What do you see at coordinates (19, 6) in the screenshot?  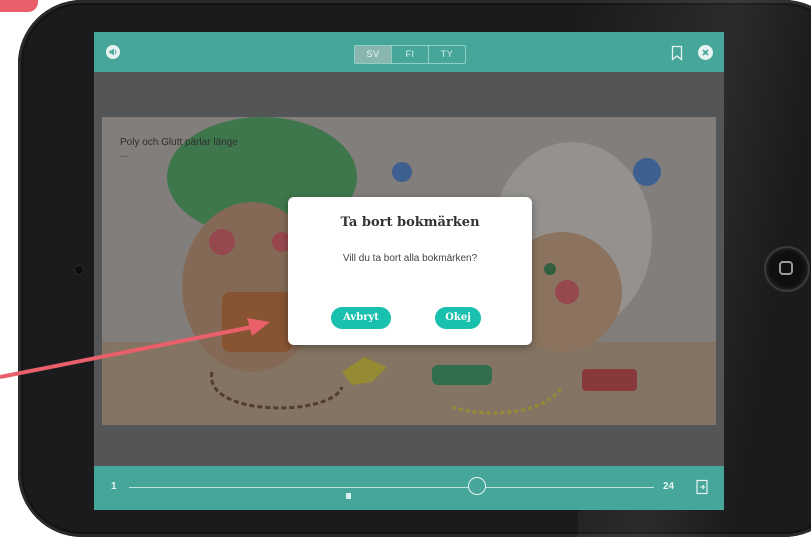 I see `corner-badge` at bounding box center [19, 6].